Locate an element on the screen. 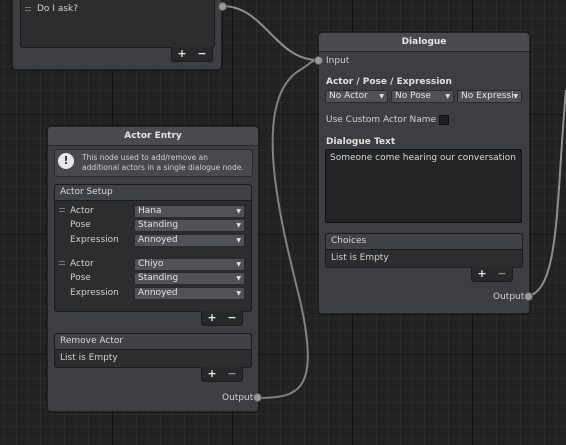  actor-setup-header: Actor Setup is located at coordinates (153, 193).